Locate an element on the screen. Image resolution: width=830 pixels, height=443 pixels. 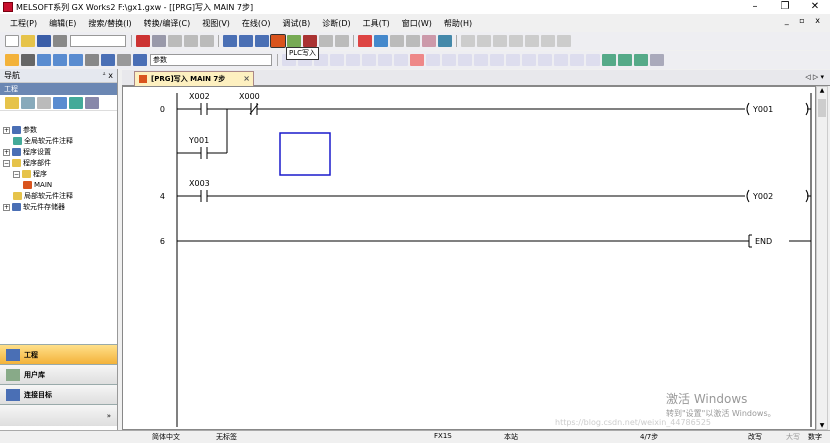
plc-write-icon is located at coordinates (278, 41).